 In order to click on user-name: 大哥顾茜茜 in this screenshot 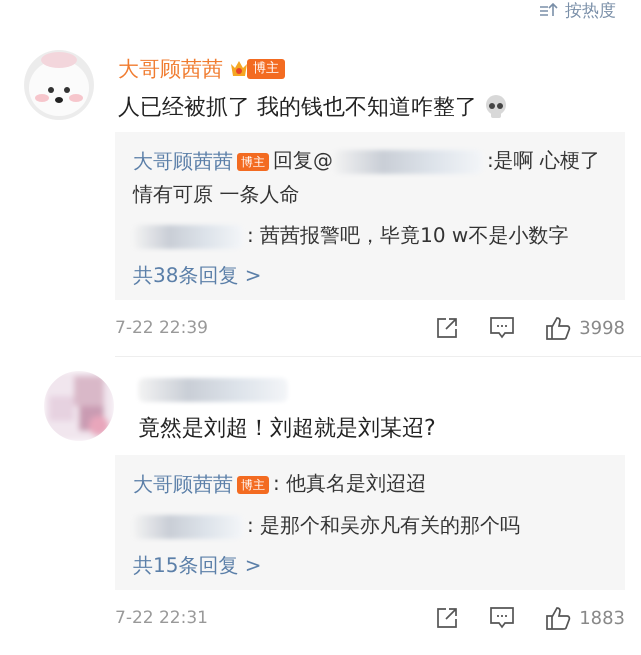, I will do `click(170, 69)`.